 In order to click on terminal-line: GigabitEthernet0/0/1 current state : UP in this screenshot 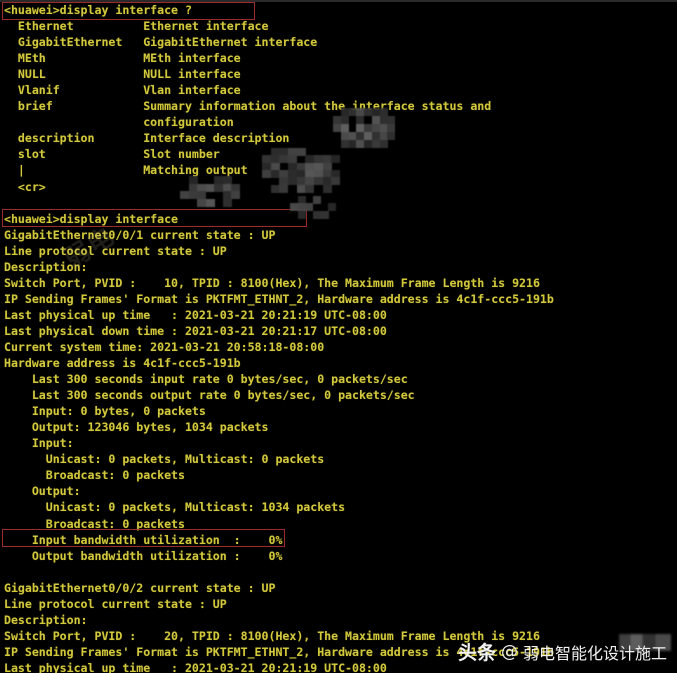, I will do `click(140, 234)`.